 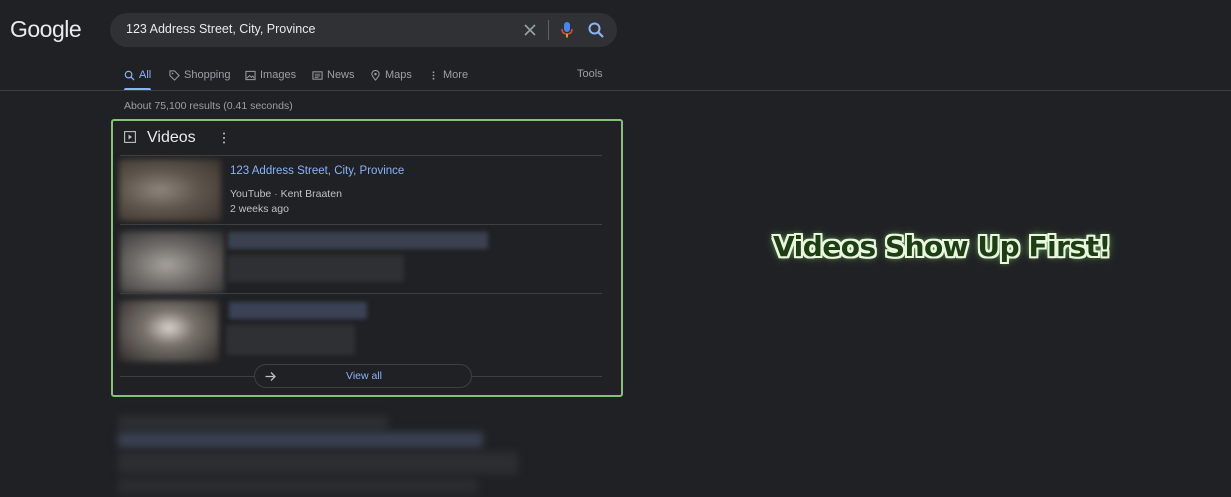 I want to click on tab-label: Shopping, so click(x=207, y=75).